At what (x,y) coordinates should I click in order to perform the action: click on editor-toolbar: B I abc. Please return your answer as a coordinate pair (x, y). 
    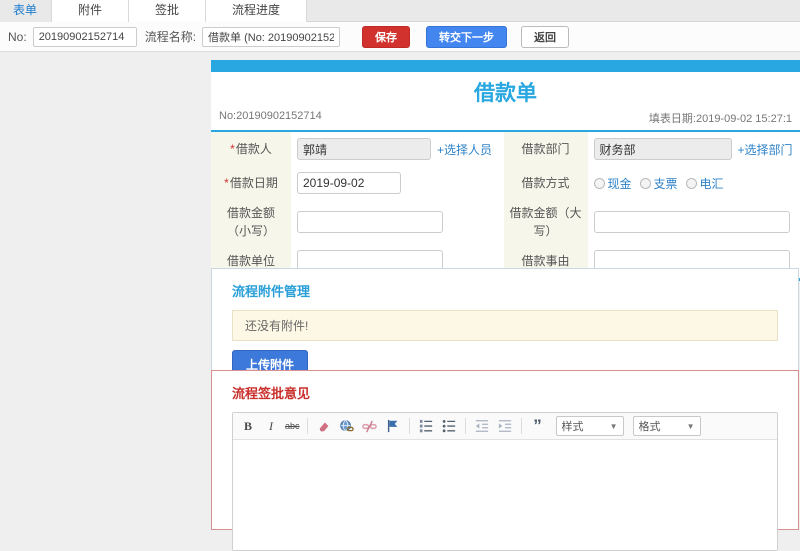
    Looking at the image, I should click on (505, 426).